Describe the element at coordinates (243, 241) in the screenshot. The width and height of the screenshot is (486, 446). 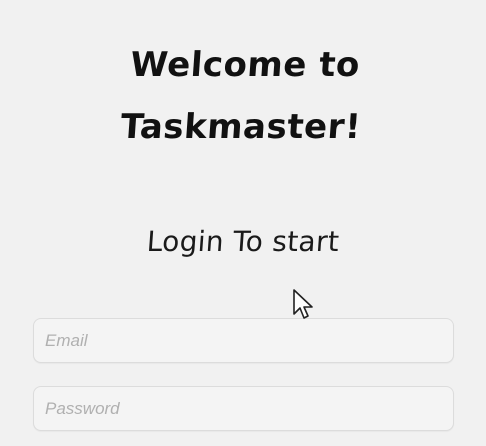
I see `login-subtitle: Login To start` at that location.